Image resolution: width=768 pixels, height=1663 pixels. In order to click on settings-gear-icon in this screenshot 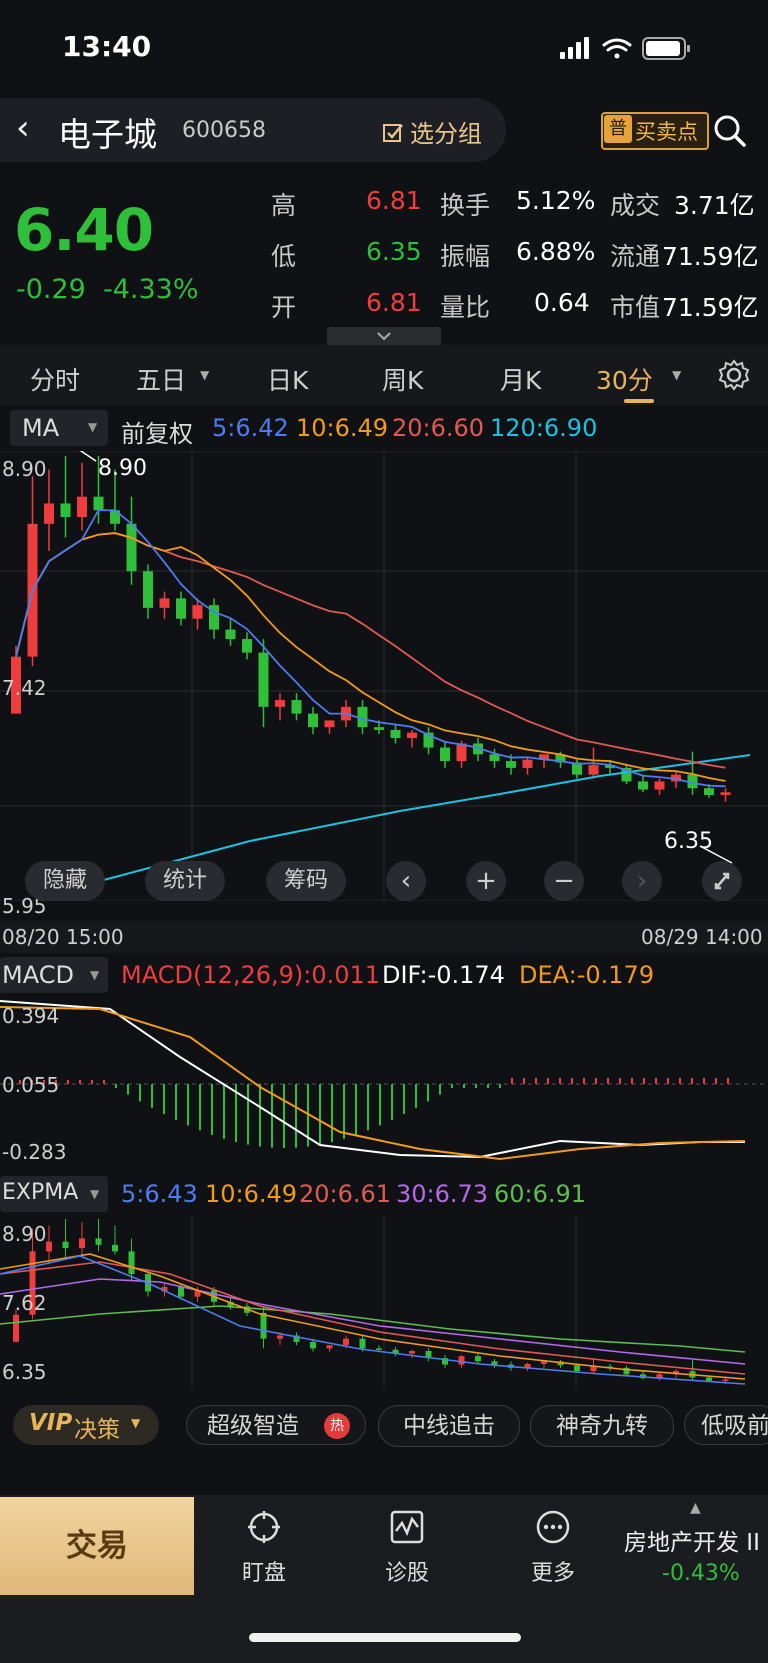, I will do `click(734, 375)`.